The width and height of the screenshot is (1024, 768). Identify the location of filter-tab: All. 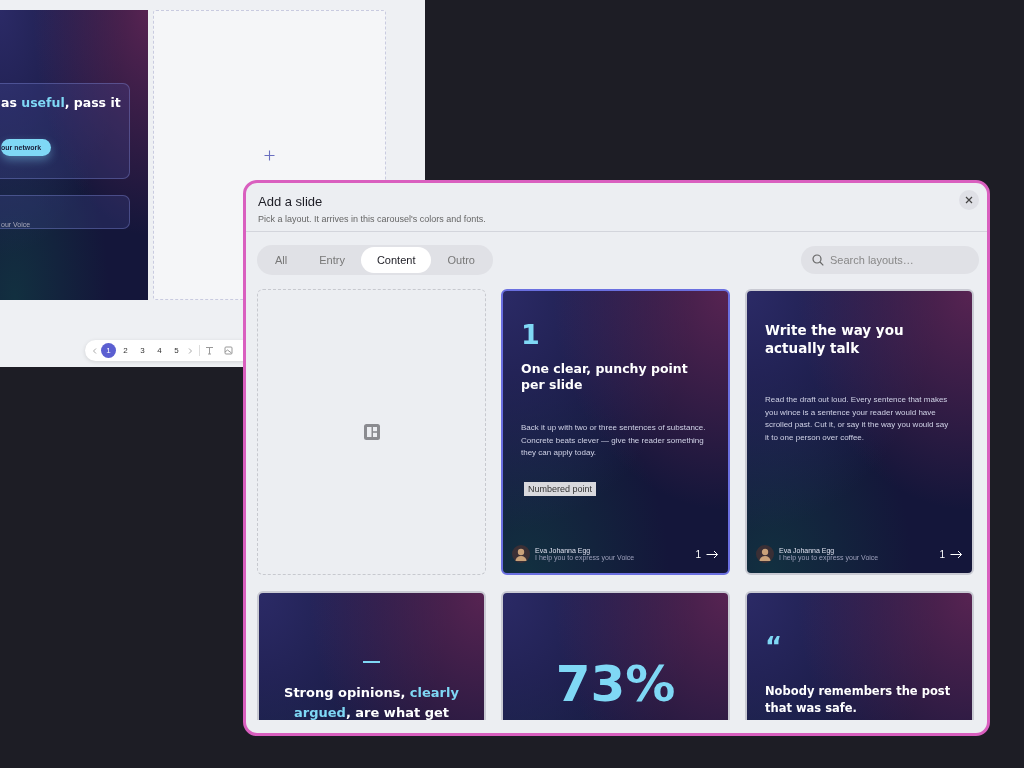
(281, 260).